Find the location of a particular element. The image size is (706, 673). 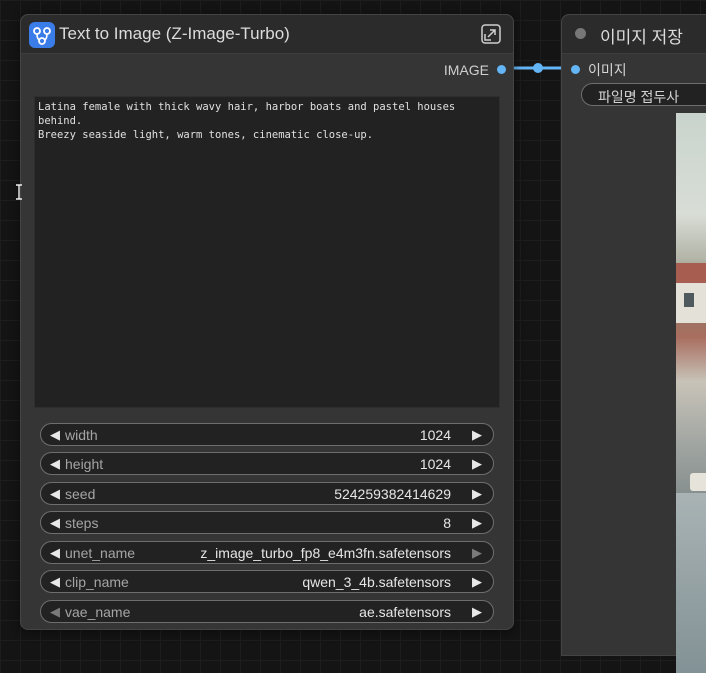

widget-label: clip_name is located at coordinates (97, 582).